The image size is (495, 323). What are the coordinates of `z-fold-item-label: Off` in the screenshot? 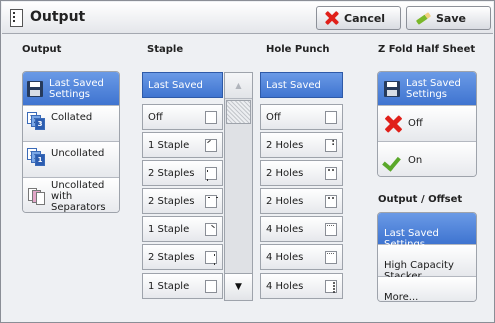 It's located at (415, 123).